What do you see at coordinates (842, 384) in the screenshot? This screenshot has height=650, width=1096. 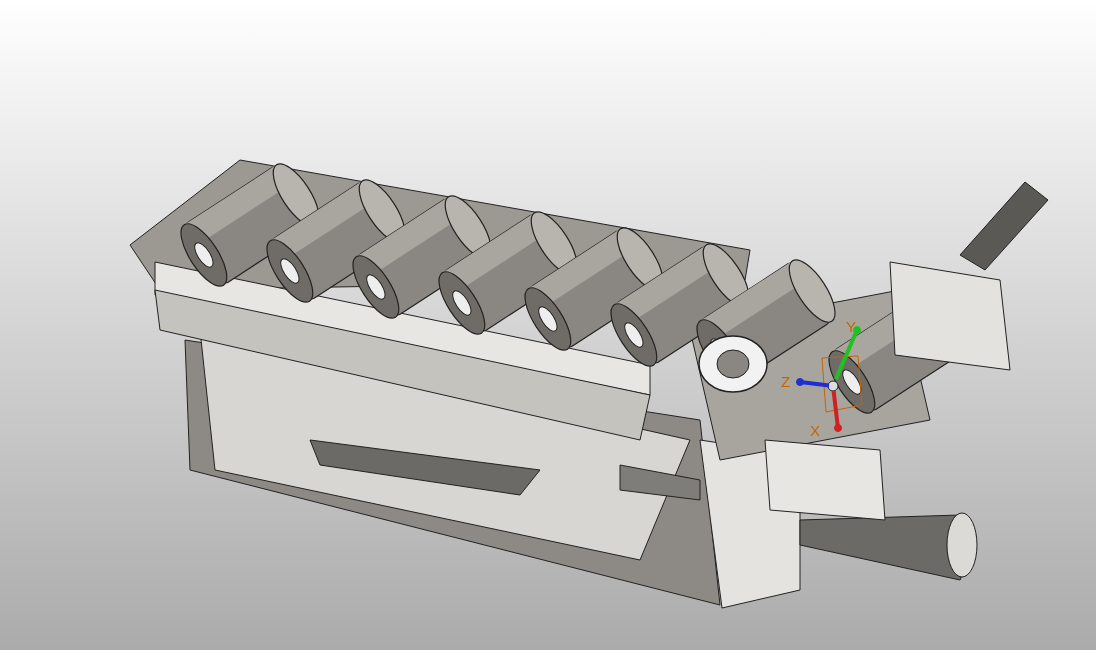 I see `triad-frame` at bounding box center [842, 384].